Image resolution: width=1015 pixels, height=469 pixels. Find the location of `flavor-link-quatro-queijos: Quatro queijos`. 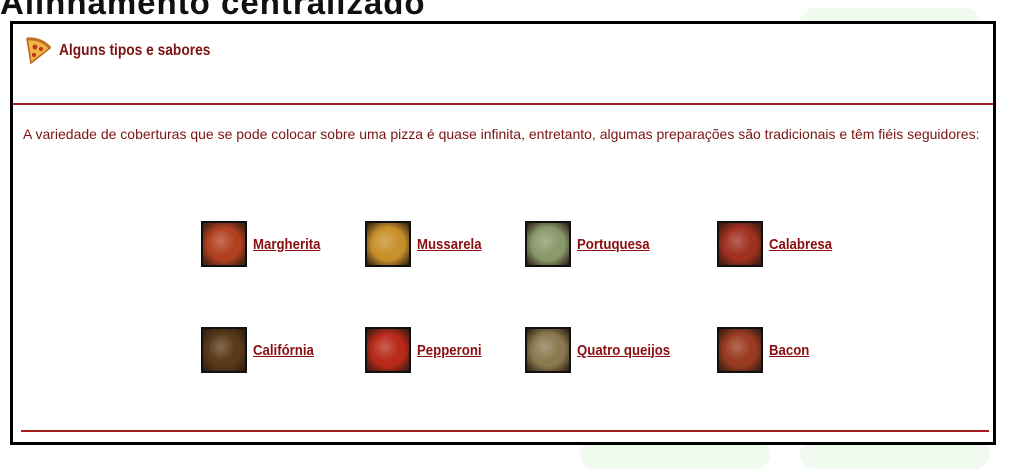

flavor-link-quatro-queijos: Quatro queijos is located at coordinates (604, 350).